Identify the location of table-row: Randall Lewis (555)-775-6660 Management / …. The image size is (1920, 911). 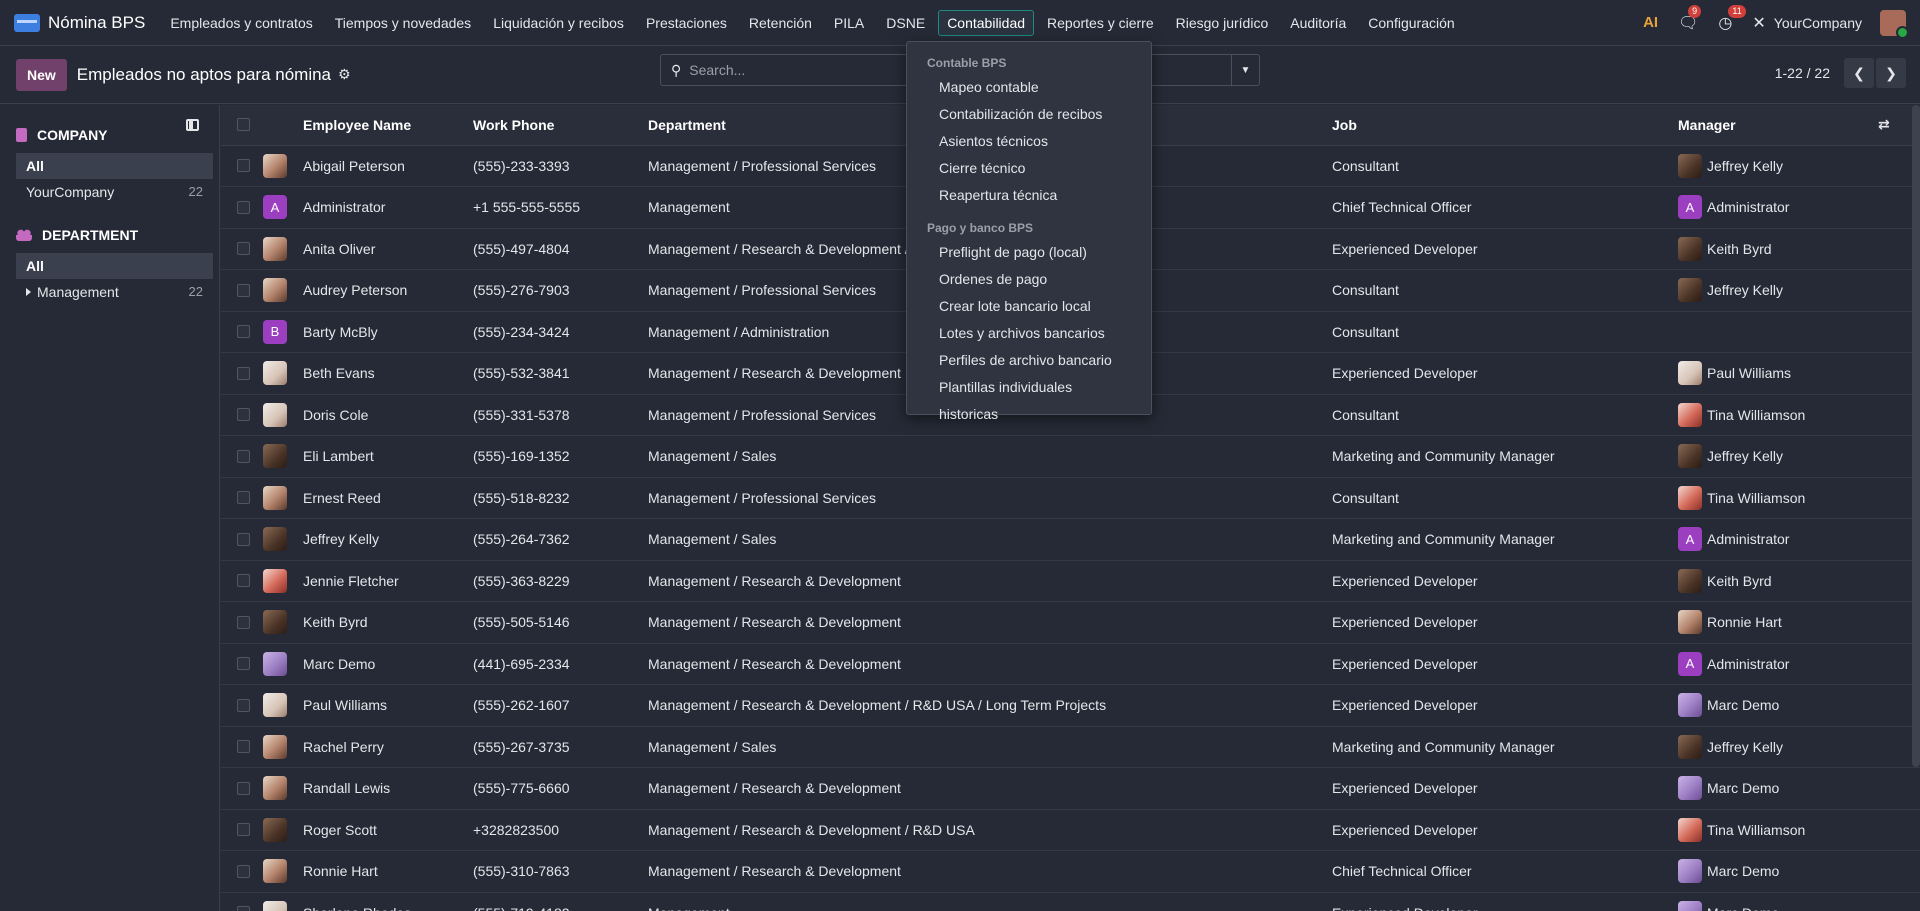
(1070, 788).